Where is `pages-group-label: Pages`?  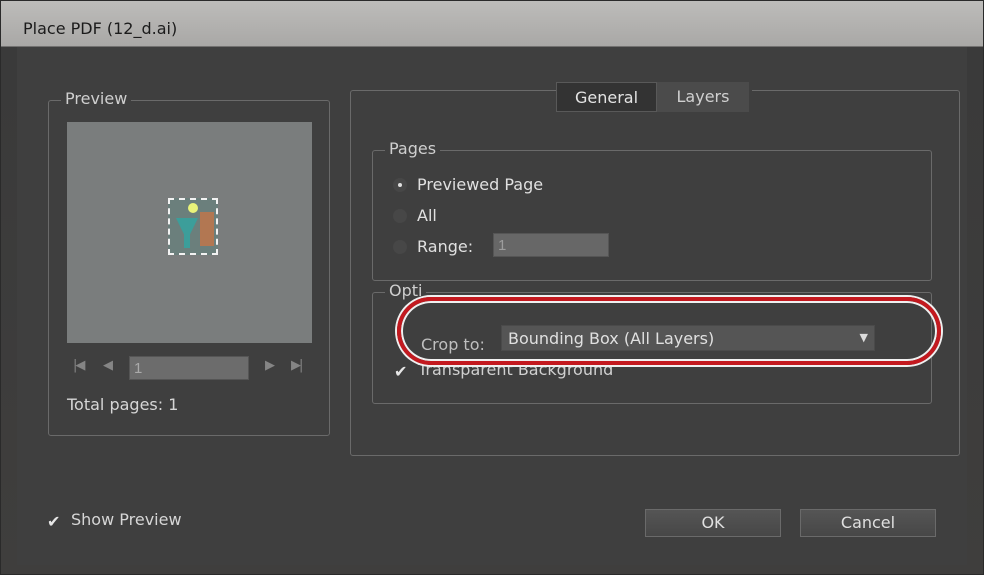
pages-group-label: Pages is located at coordinates (413, 148).